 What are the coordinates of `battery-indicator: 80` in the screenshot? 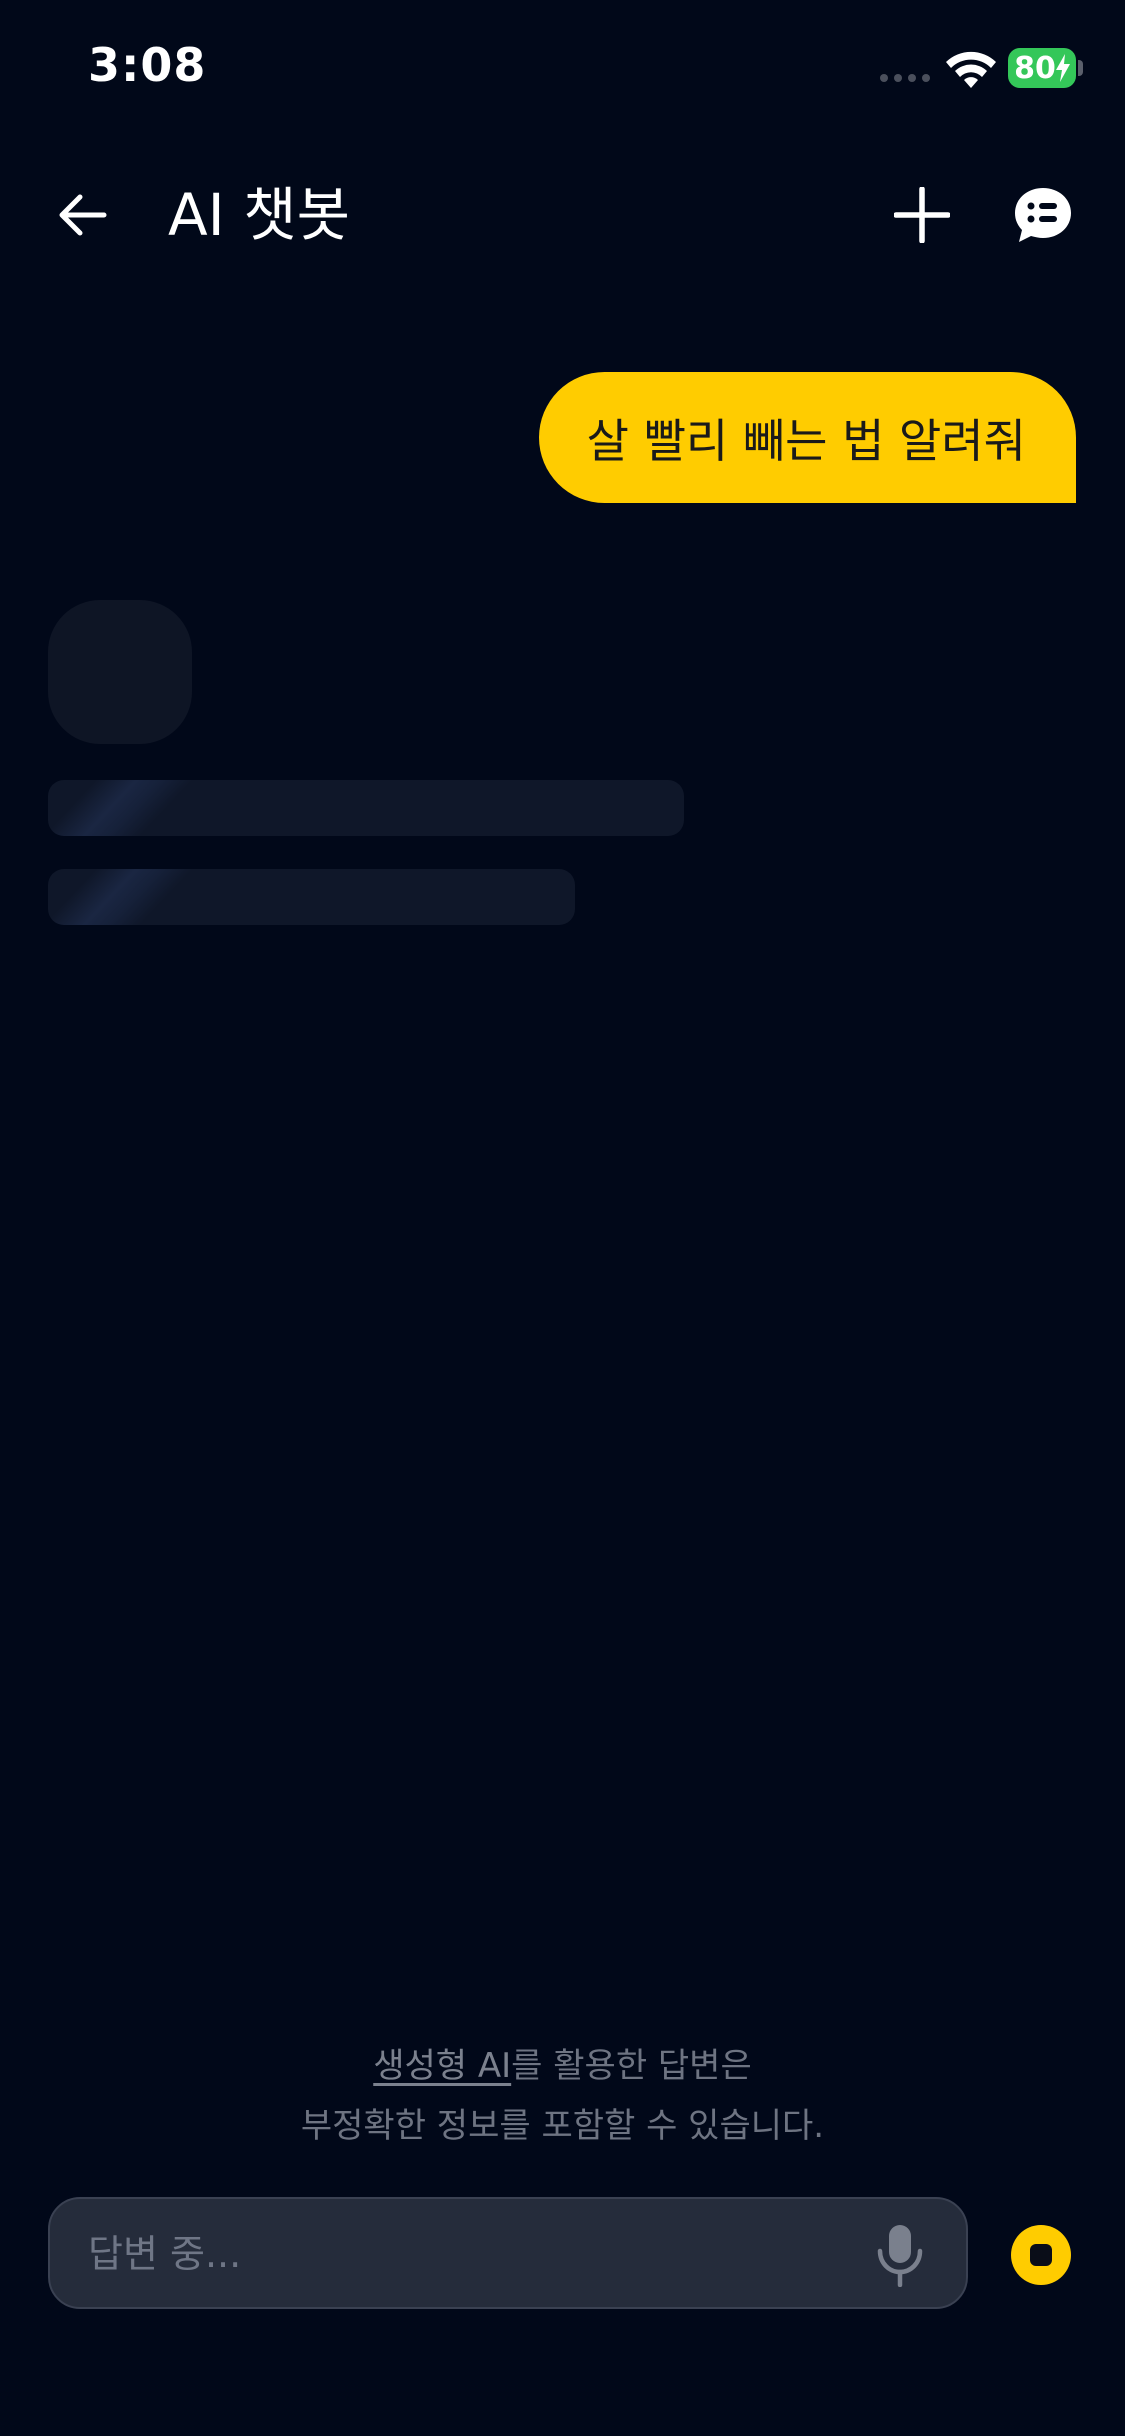 It's located at (1042, 68).